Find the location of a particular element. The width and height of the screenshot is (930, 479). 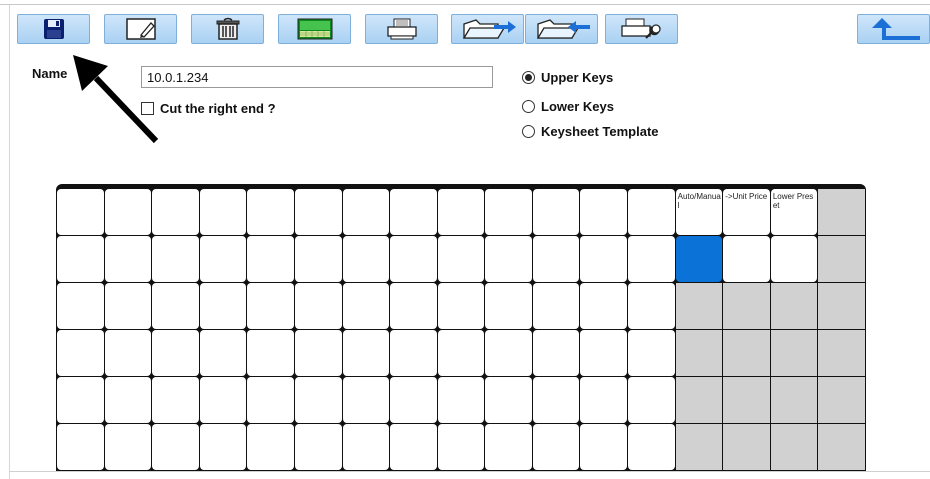

key-r0c2 is located at coordinates (175, 212).